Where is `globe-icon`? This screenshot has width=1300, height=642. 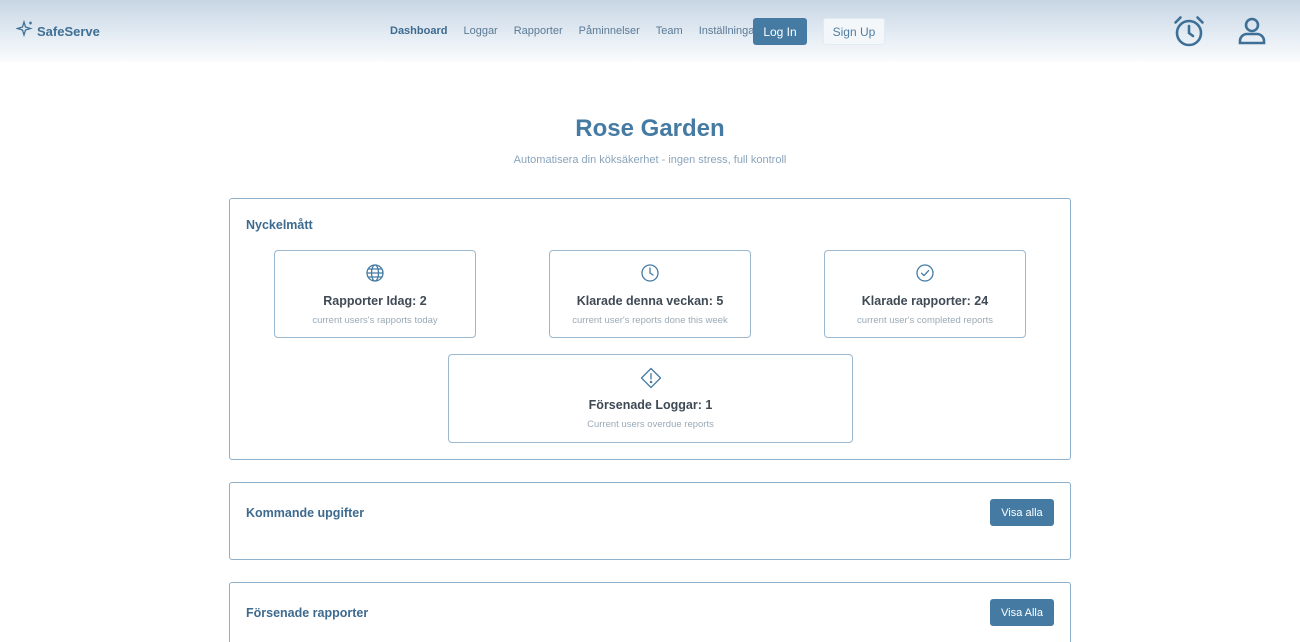 globe-icon is located at coordinates (375, 273).